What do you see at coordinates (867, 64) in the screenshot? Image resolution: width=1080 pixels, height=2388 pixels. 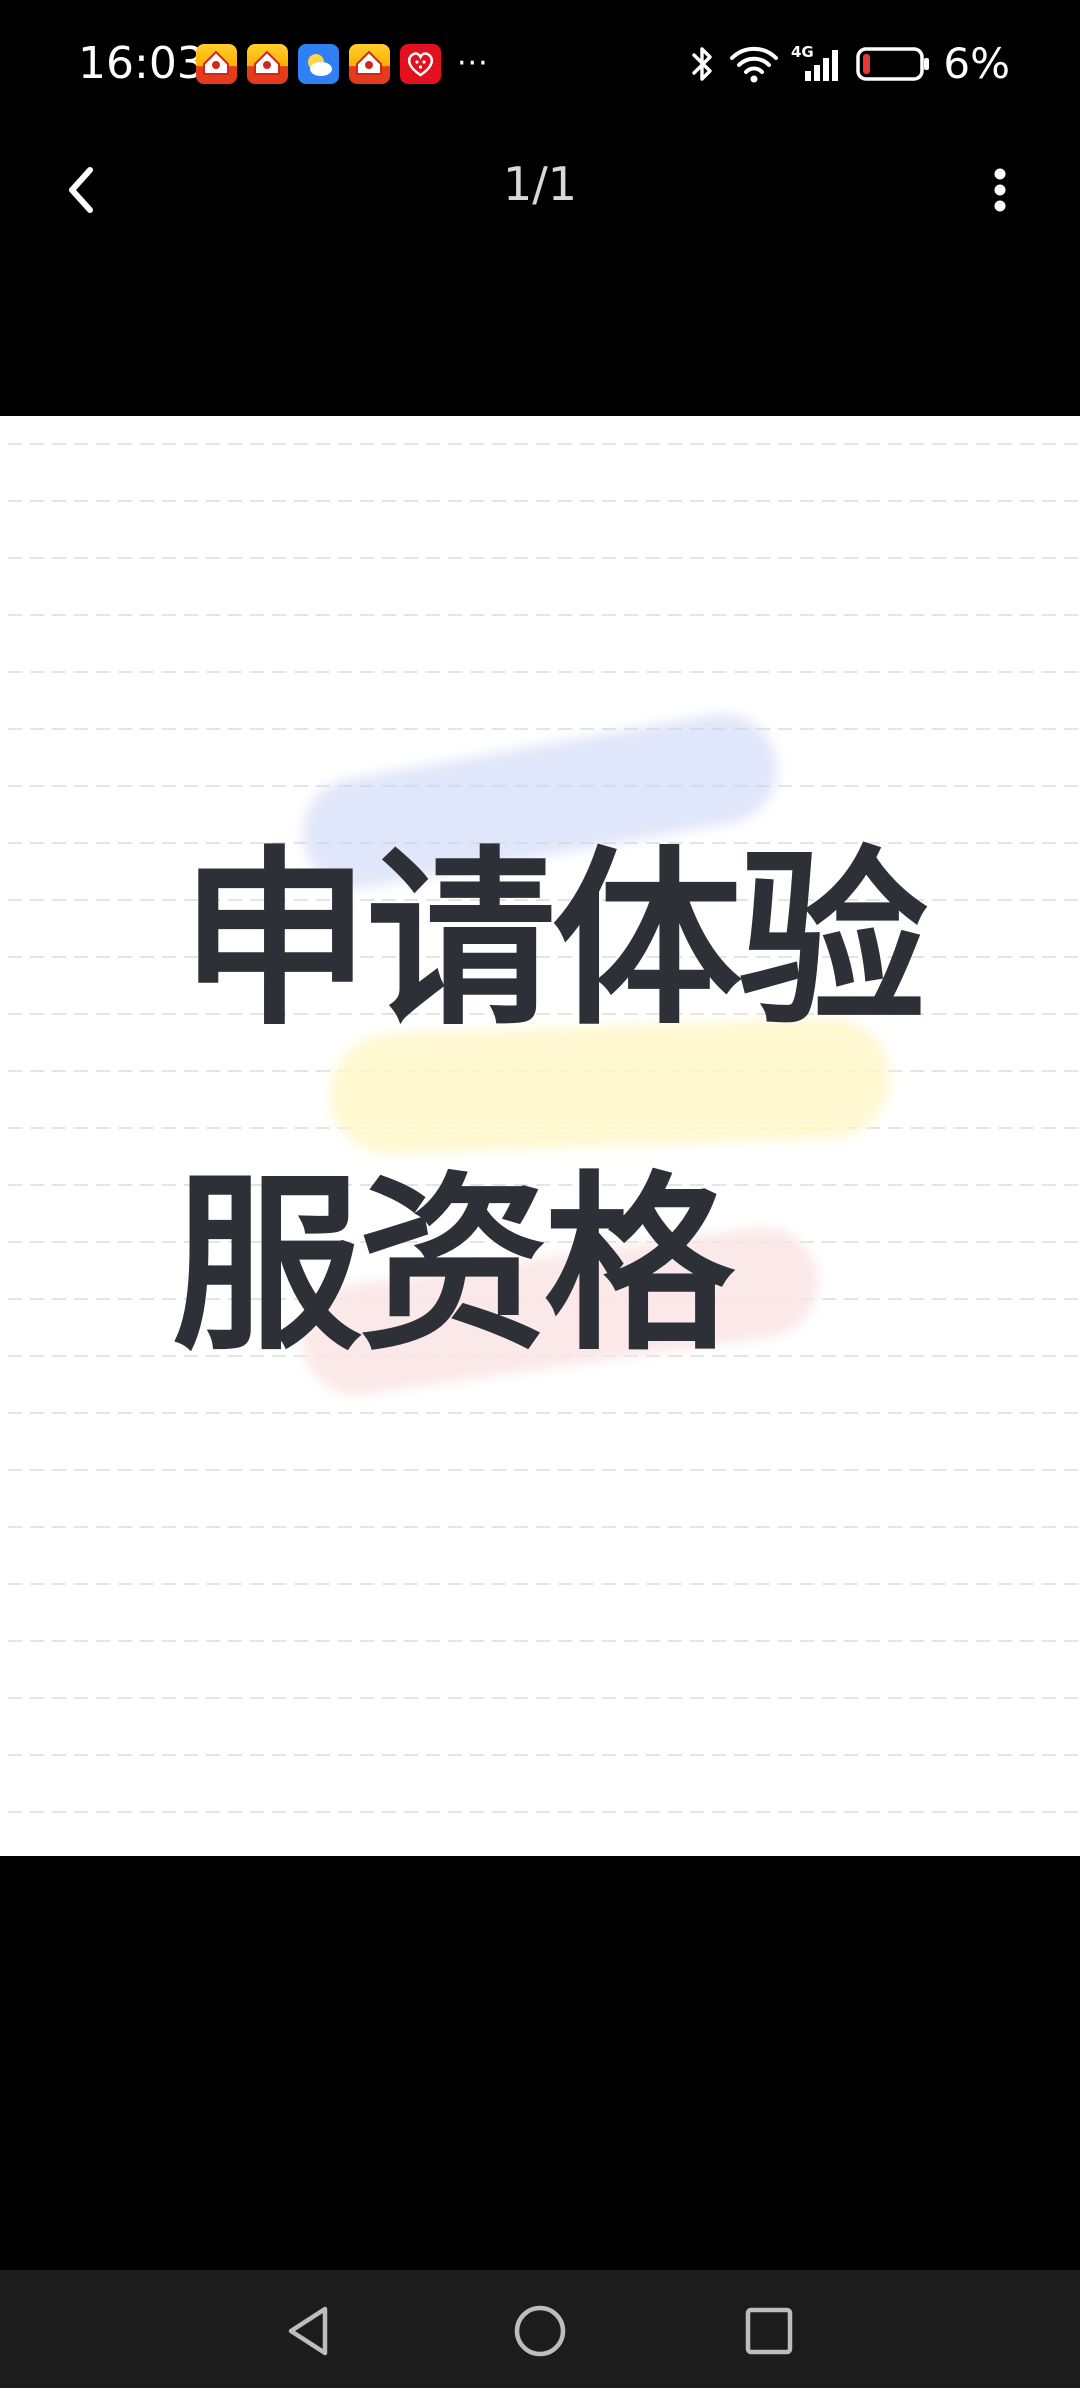 I see `battery-level-fill` at bounding box center [867, 64].